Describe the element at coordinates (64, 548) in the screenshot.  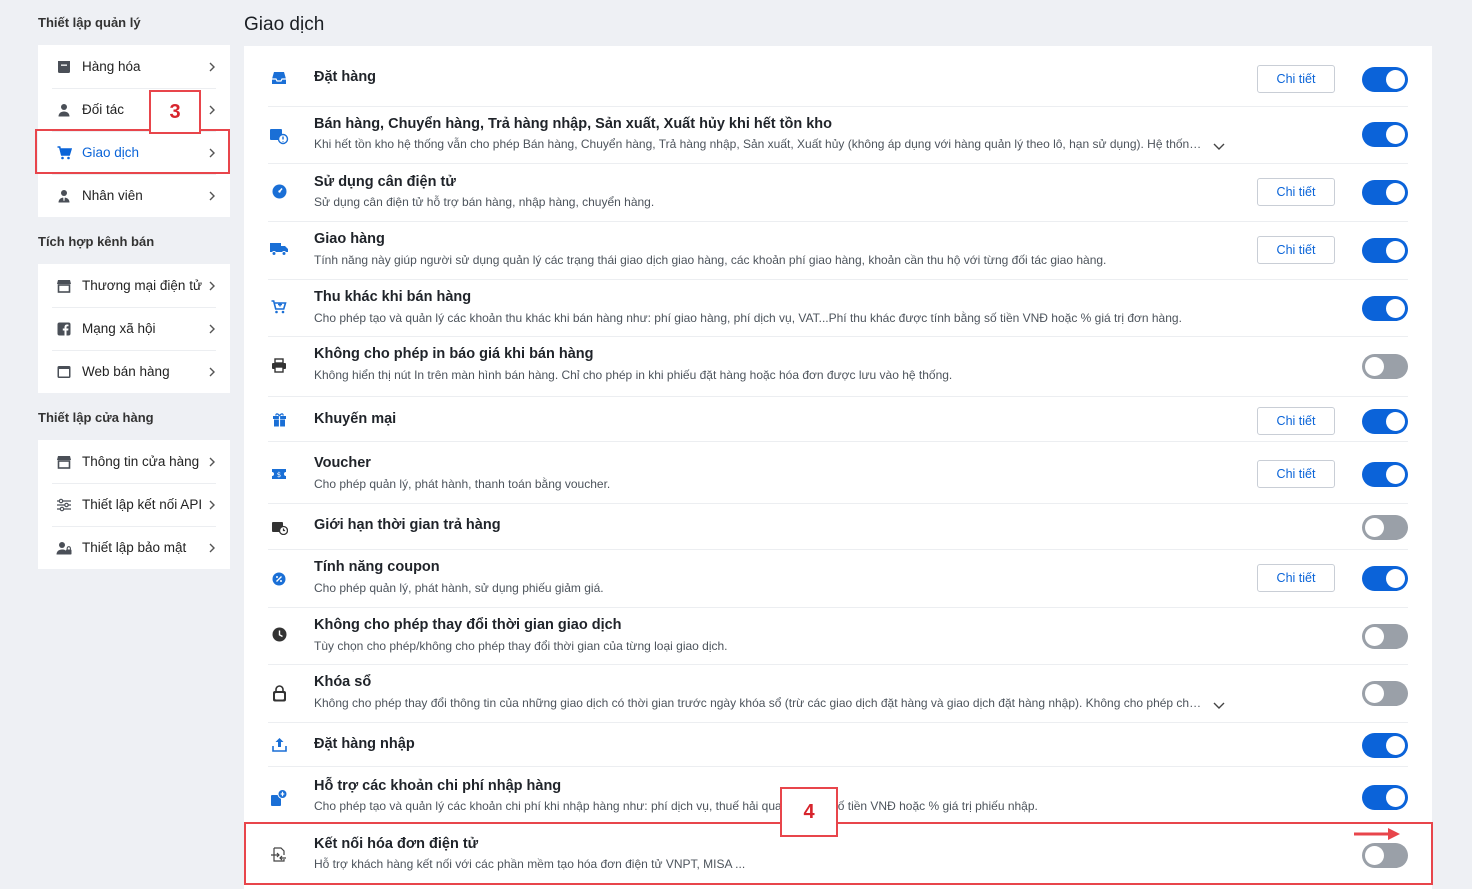
I see `security-user-icon` at that location.